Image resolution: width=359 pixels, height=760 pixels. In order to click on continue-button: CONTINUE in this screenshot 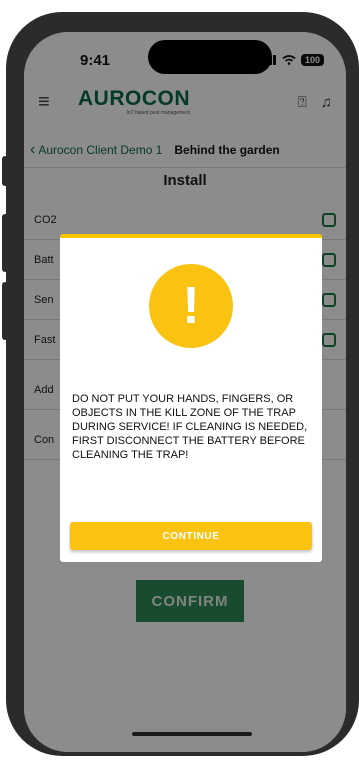, I will do `click(191, 536)`.